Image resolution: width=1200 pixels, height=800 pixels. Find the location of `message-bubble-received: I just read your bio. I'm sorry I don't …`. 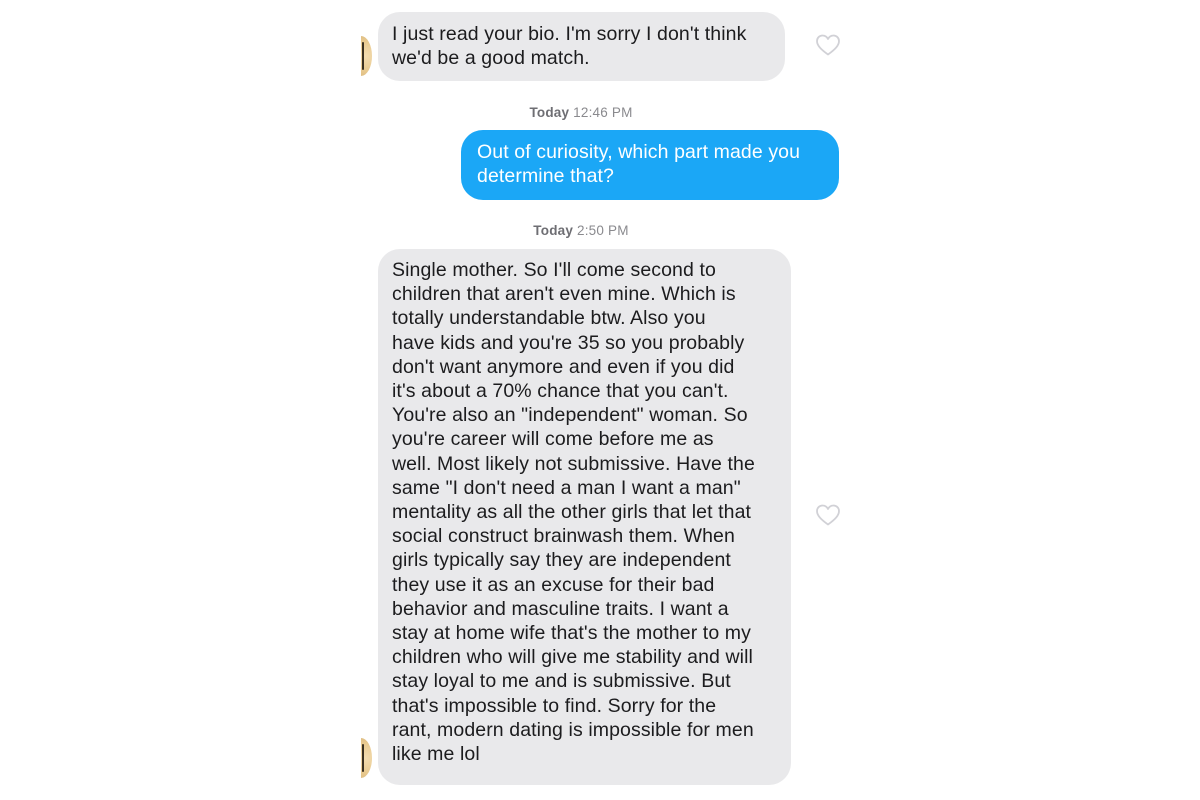

message-bubble-received: I just read your bio. I'm sorry I don't … is located at coordinates (581, 46).